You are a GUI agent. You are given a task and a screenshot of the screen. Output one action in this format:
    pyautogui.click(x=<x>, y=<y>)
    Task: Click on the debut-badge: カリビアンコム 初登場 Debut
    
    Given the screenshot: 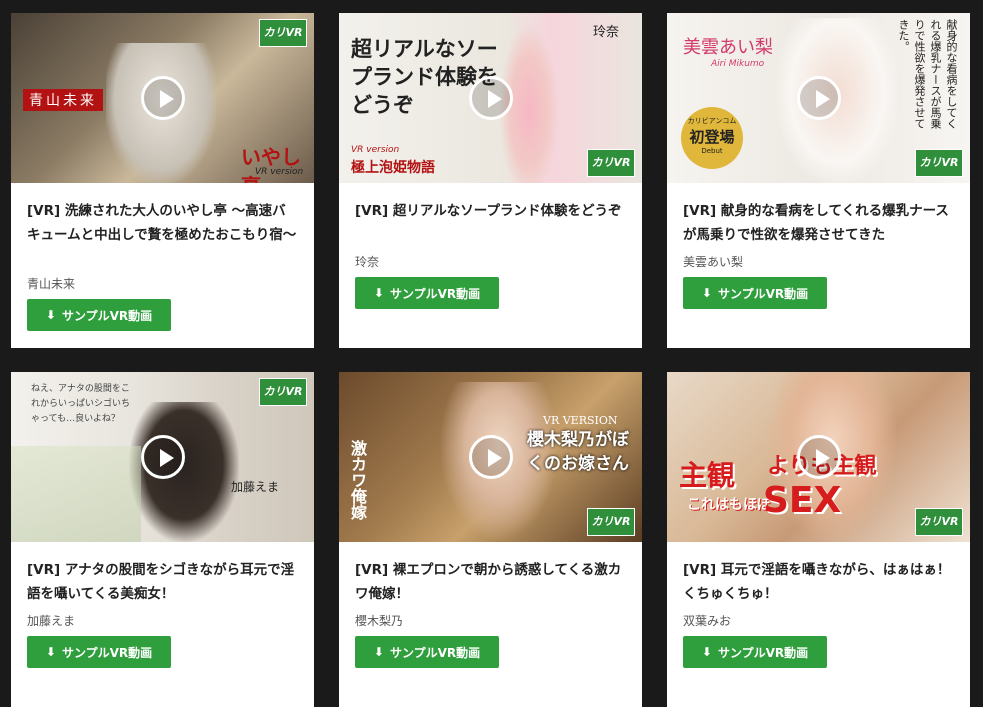 What is the action you would take?
    pyautogui.click(x=712, y=138)
    